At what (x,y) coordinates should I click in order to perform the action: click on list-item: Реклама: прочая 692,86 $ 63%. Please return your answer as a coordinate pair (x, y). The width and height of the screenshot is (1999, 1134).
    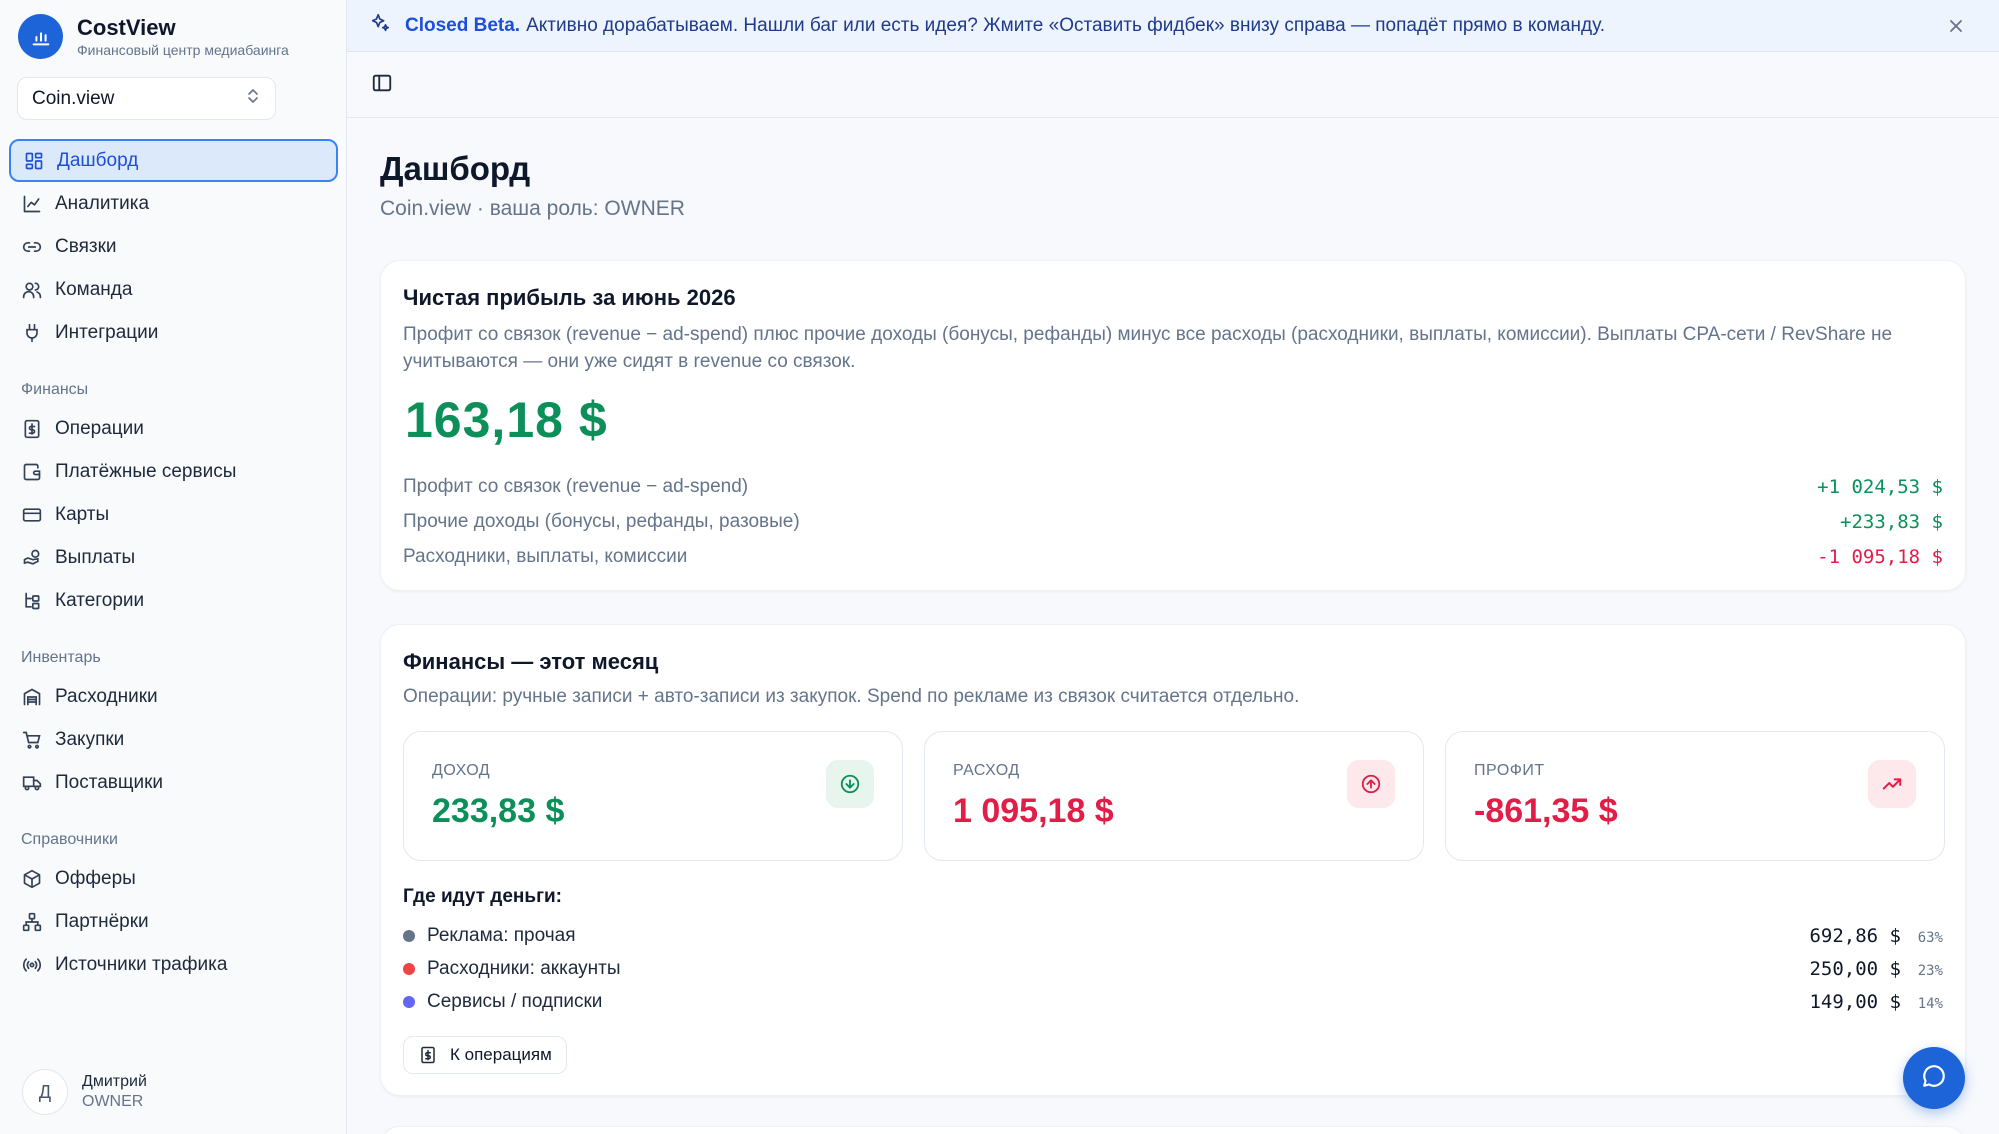
    Looking at the image, I should click on (1173, 936).